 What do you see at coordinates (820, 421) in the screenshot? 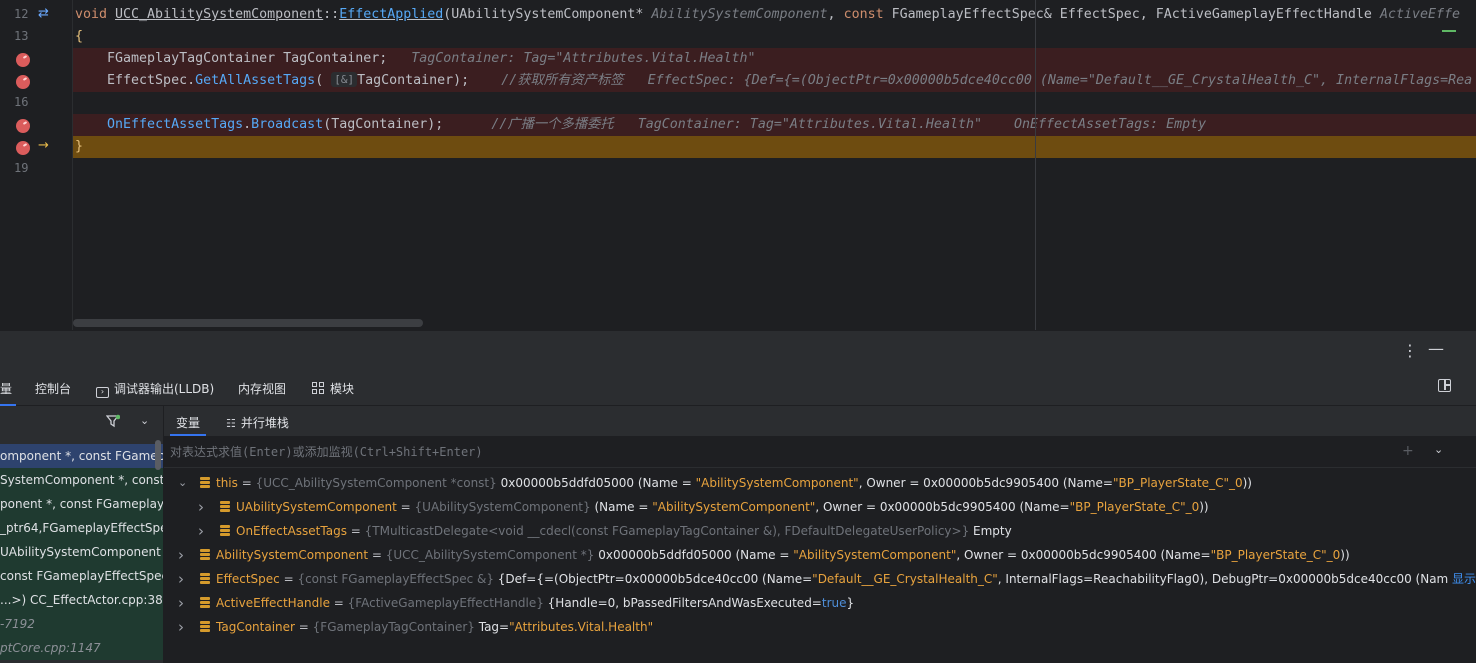
I see `variables-subtabs: 变量 ☷ 并行堆栈` at bounding box center [820, 421].